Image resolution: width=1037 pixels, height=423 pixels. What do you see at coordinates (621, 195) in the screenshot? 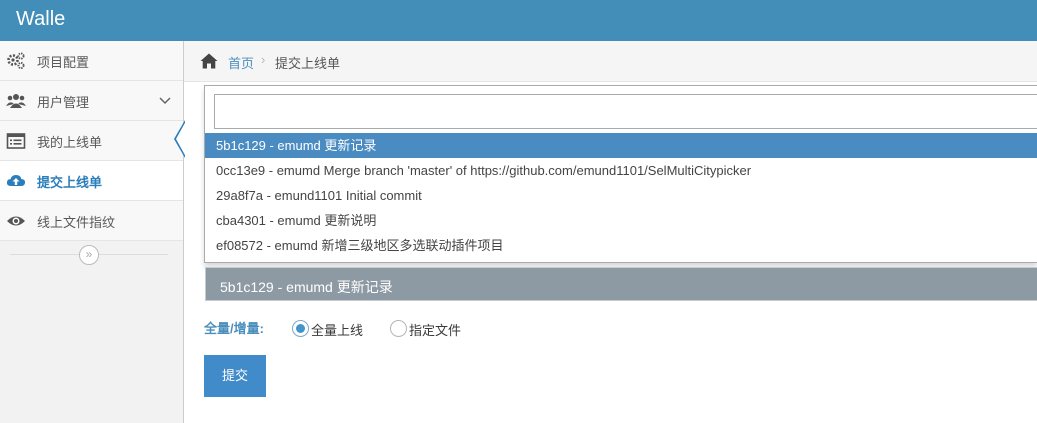
I see `commit-option: 29a8f7a - emund1101 Initial commit` at bounding box center [621, 195].